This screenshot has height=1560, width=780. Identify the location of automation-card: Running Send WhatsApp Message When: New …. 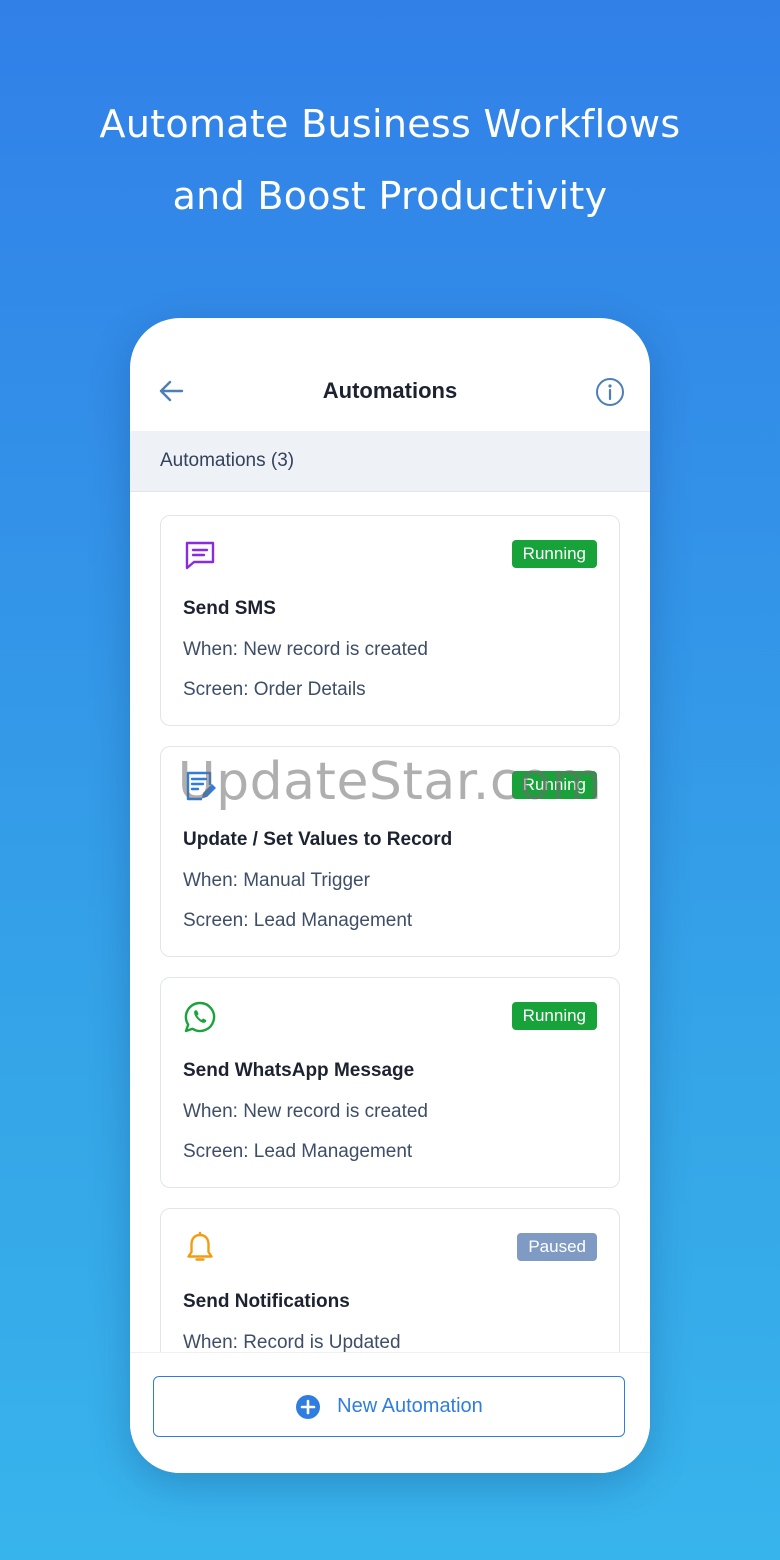
(390, 1082).